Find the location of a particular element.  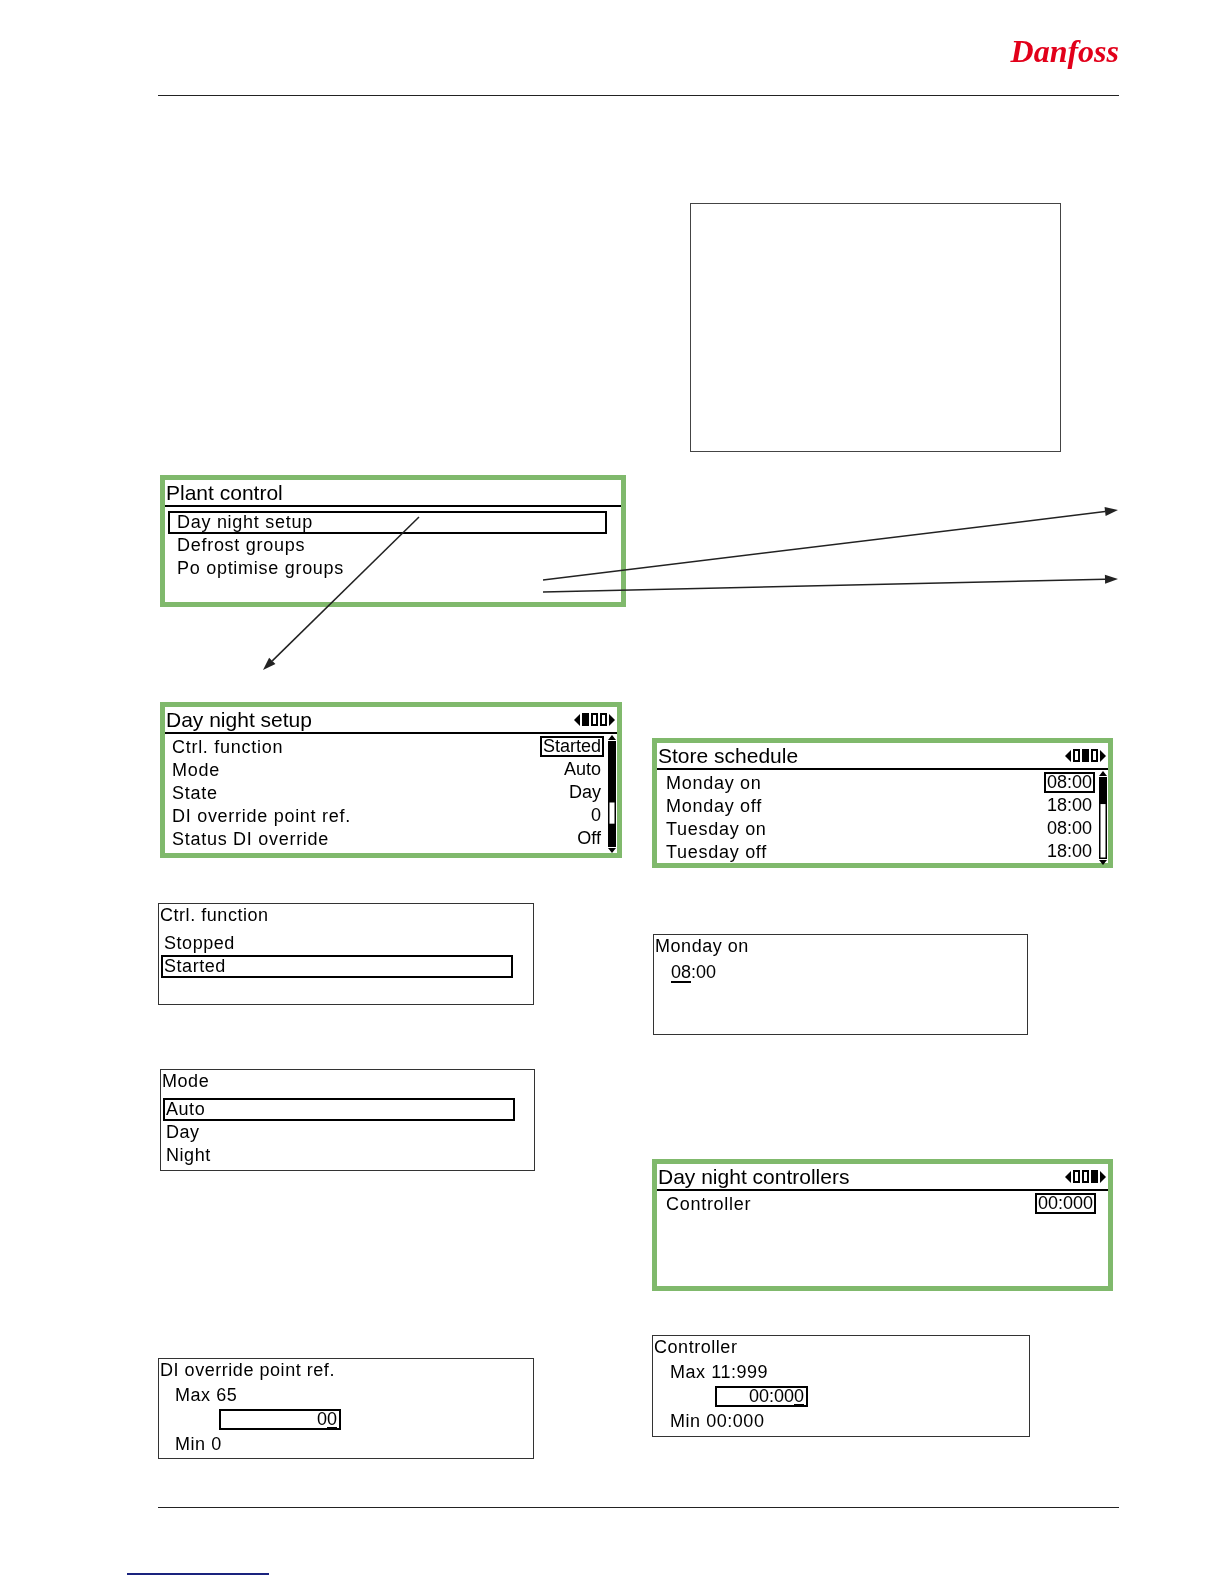

row-label: Tuesday on is located at coordinates (716, 828).